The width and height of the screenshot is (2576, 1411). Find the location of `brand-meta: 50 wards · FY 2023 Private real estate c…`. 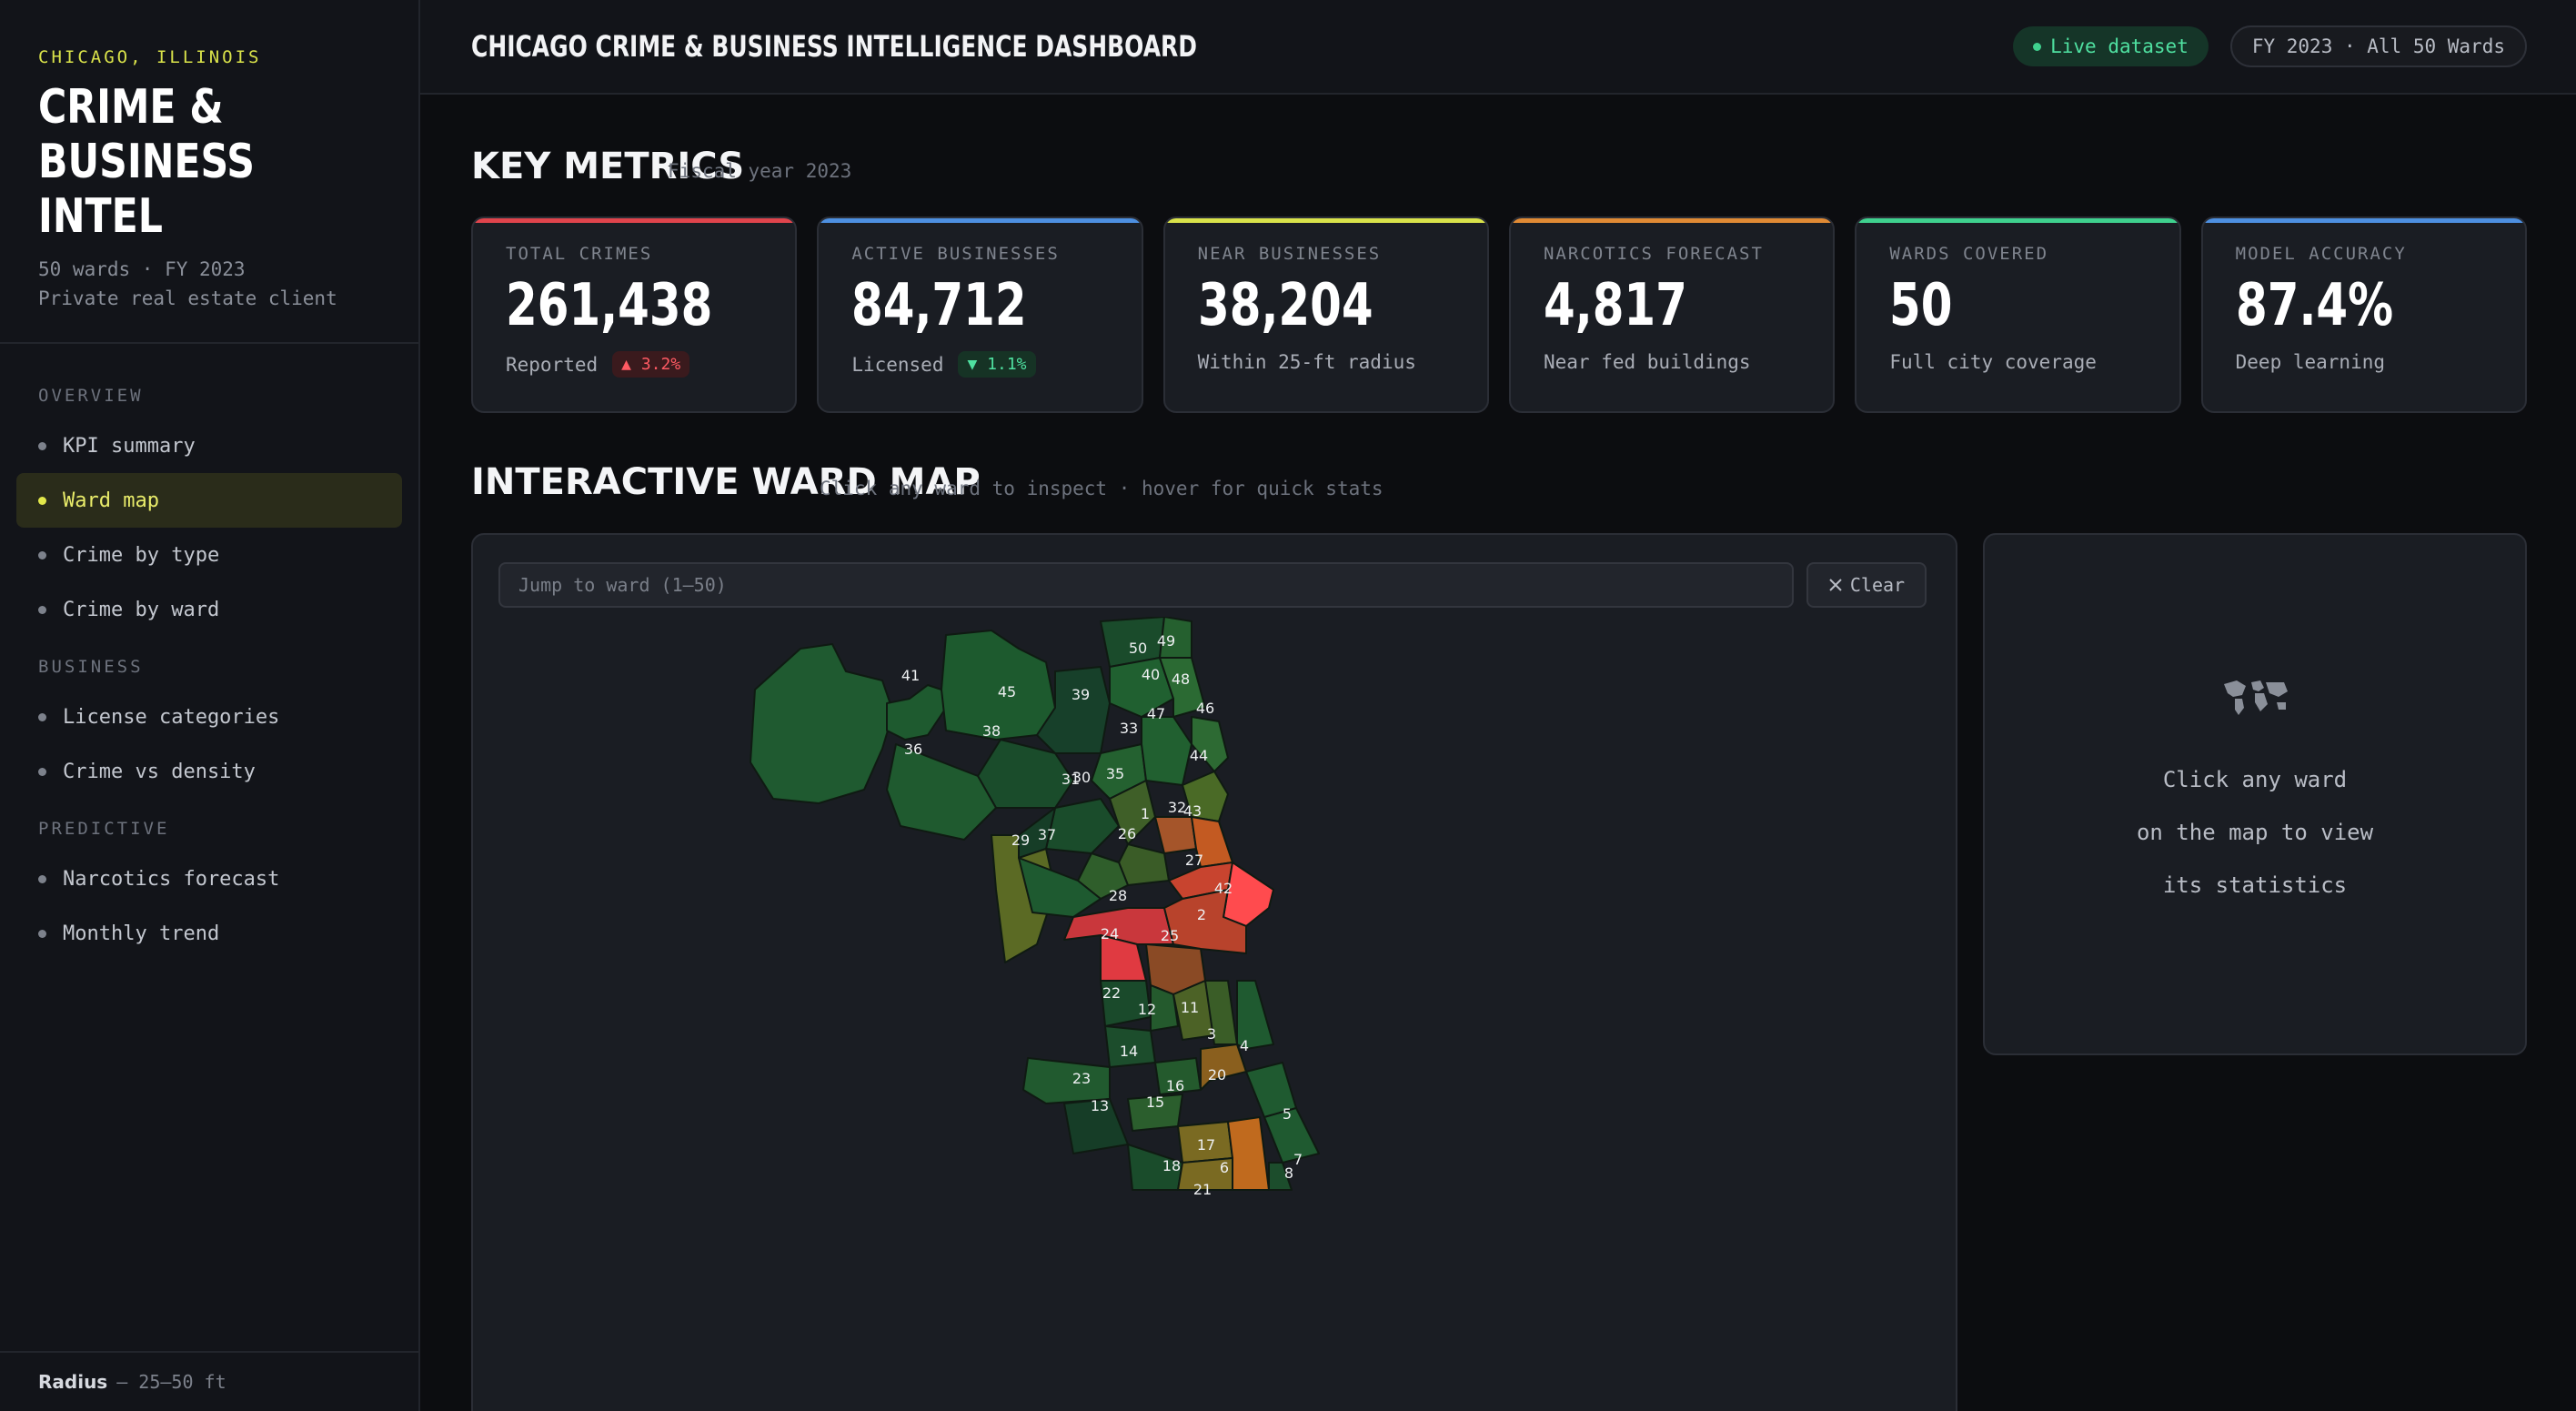

brand-meta: 50 wards · FY 2023 Private real estate c… is located at coordinates (209, 284).